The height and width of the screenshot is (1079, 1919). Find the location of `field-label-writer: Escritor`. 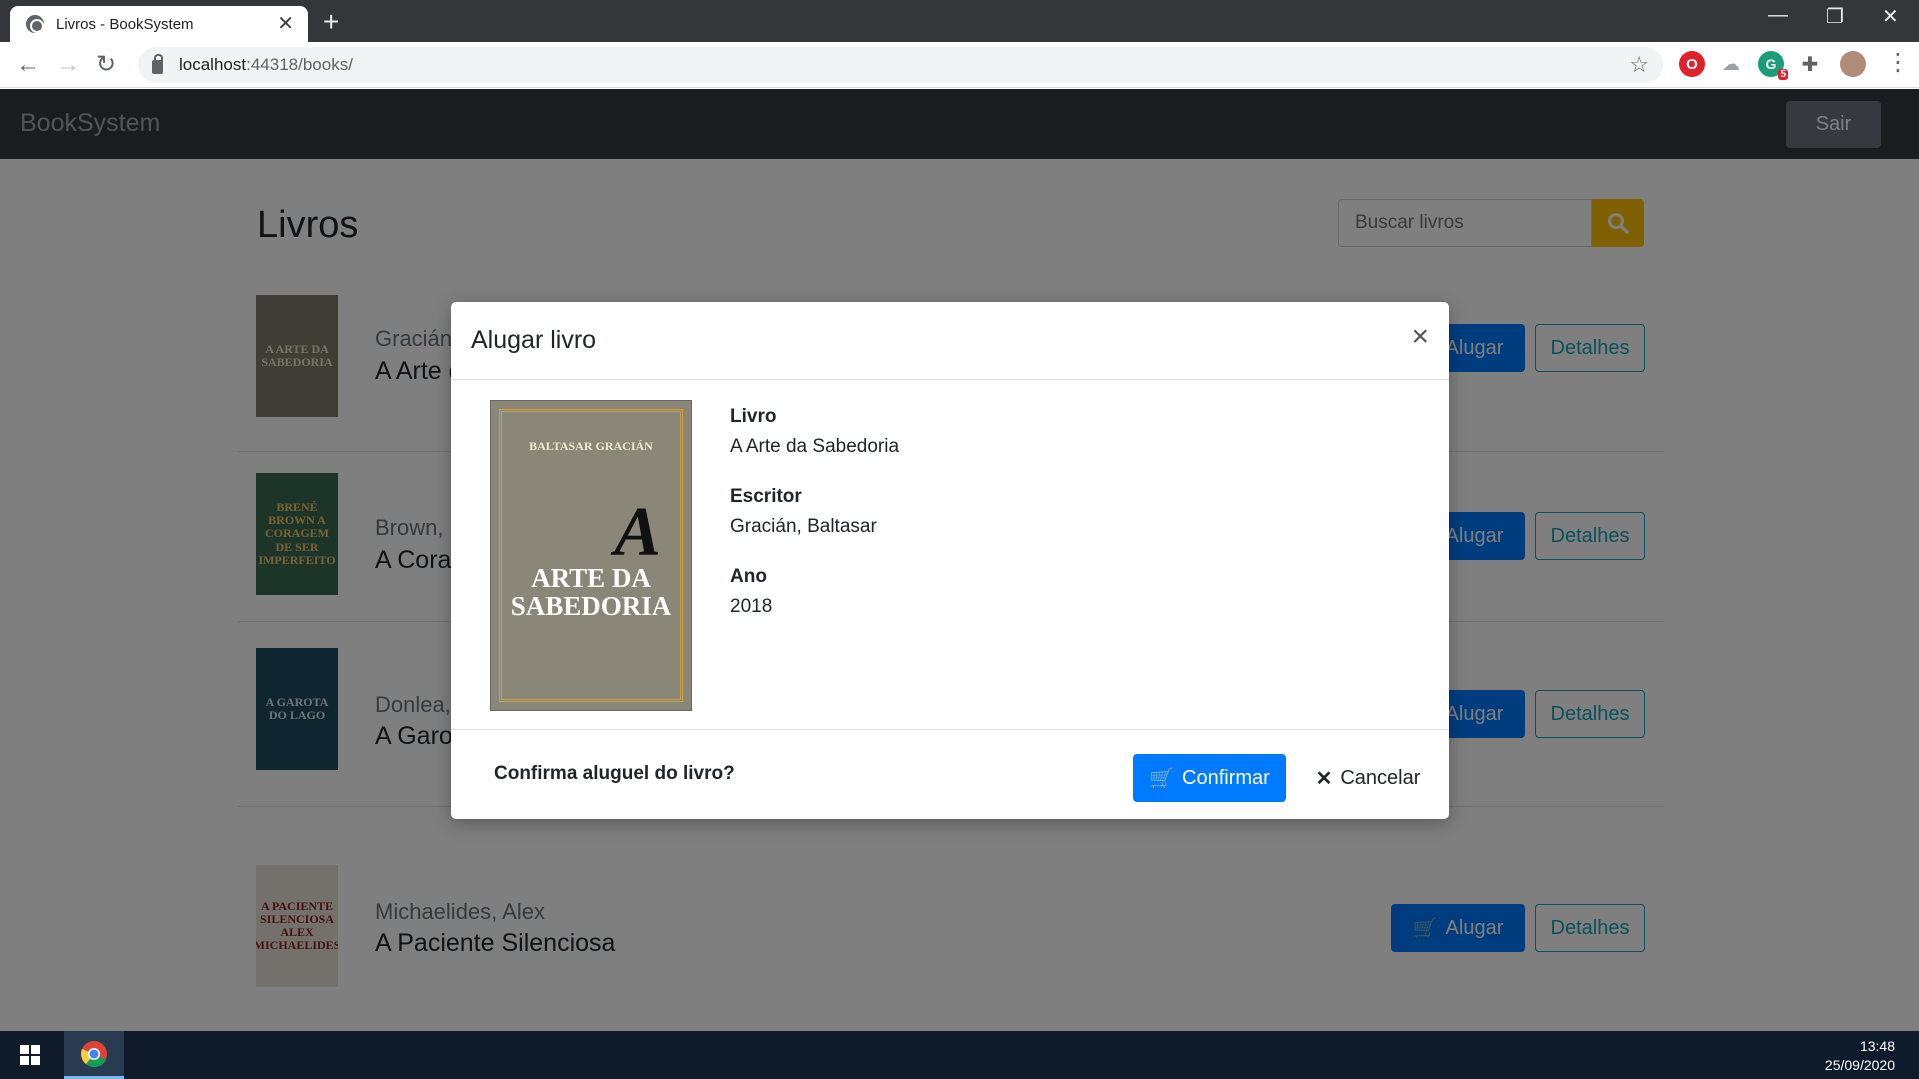

field-label-writer: Escritor is located at coordinates (766, 496).